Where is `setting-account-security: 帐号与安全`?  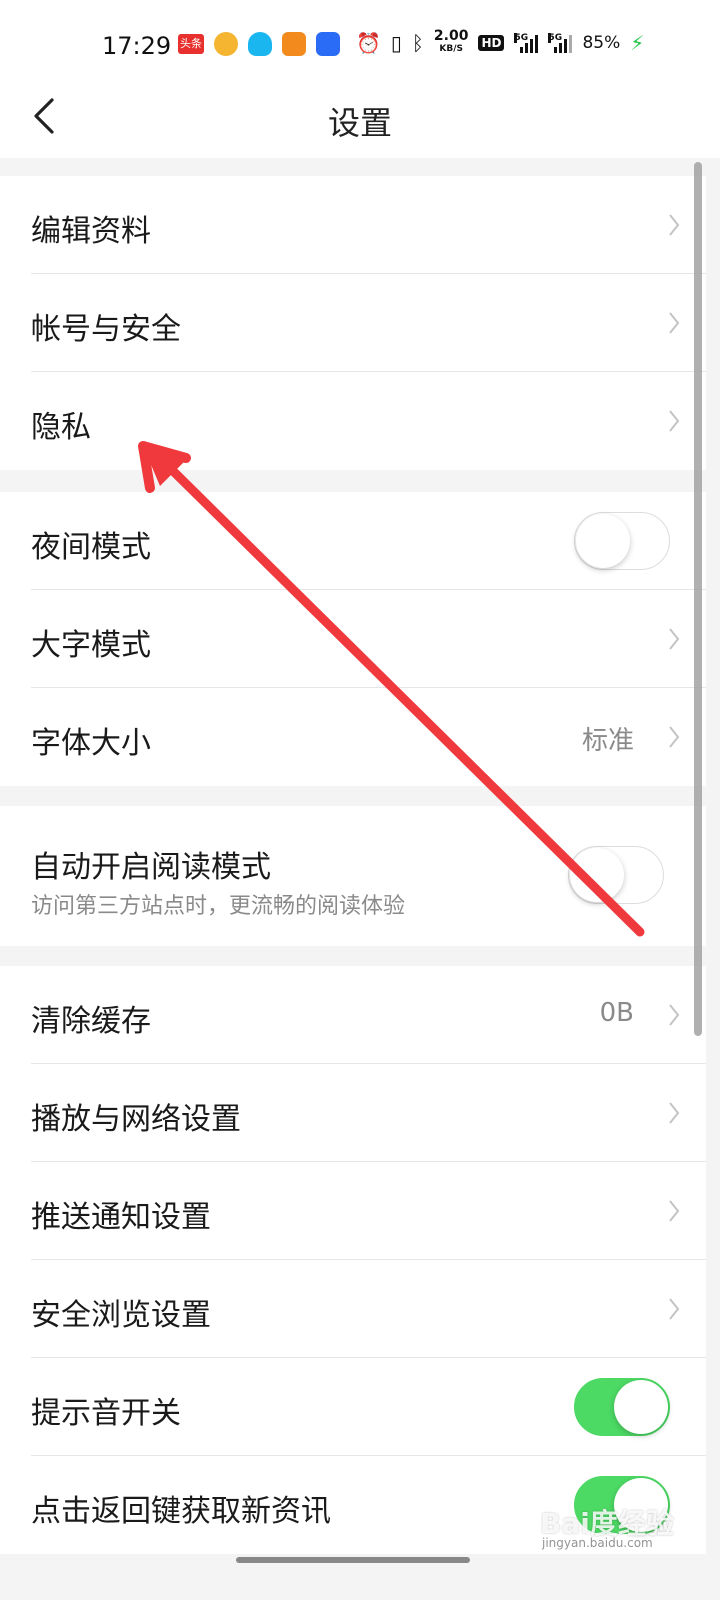 setting-account-security: 帐号与安全 is located at coordinates (353, 323).